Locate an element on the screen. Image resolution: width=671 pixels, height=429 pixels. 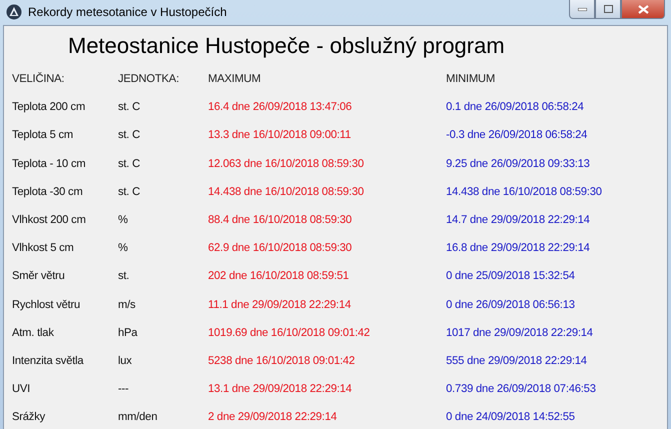
maximum-value: 14.438 dne 16/10/2018 08:59:30 is located at coordinates (286, 192).